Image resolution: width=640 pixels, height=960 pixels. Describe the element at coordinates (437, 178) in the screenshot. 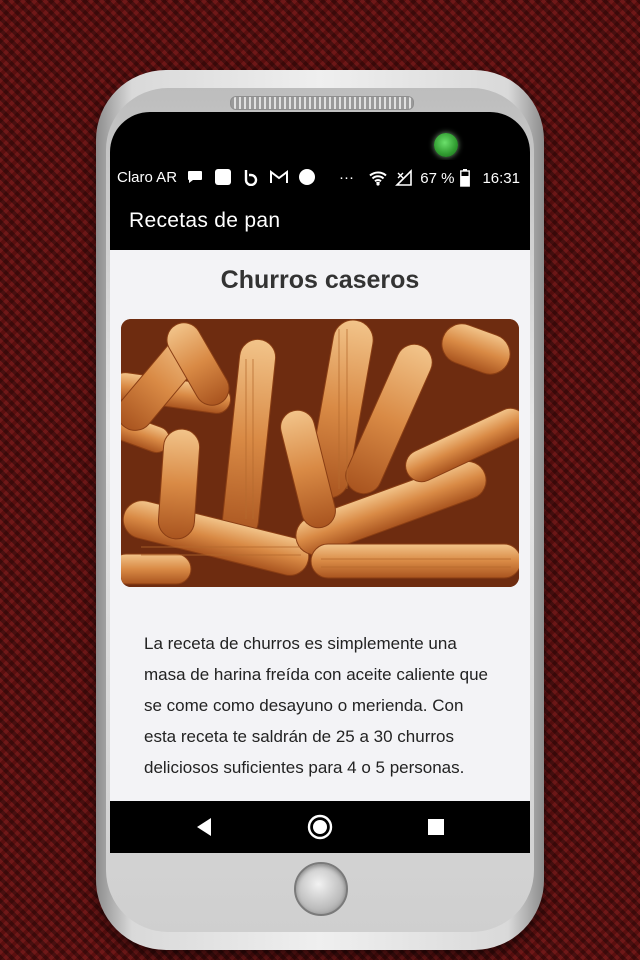

I see `battery-label: 67 %` at that location.